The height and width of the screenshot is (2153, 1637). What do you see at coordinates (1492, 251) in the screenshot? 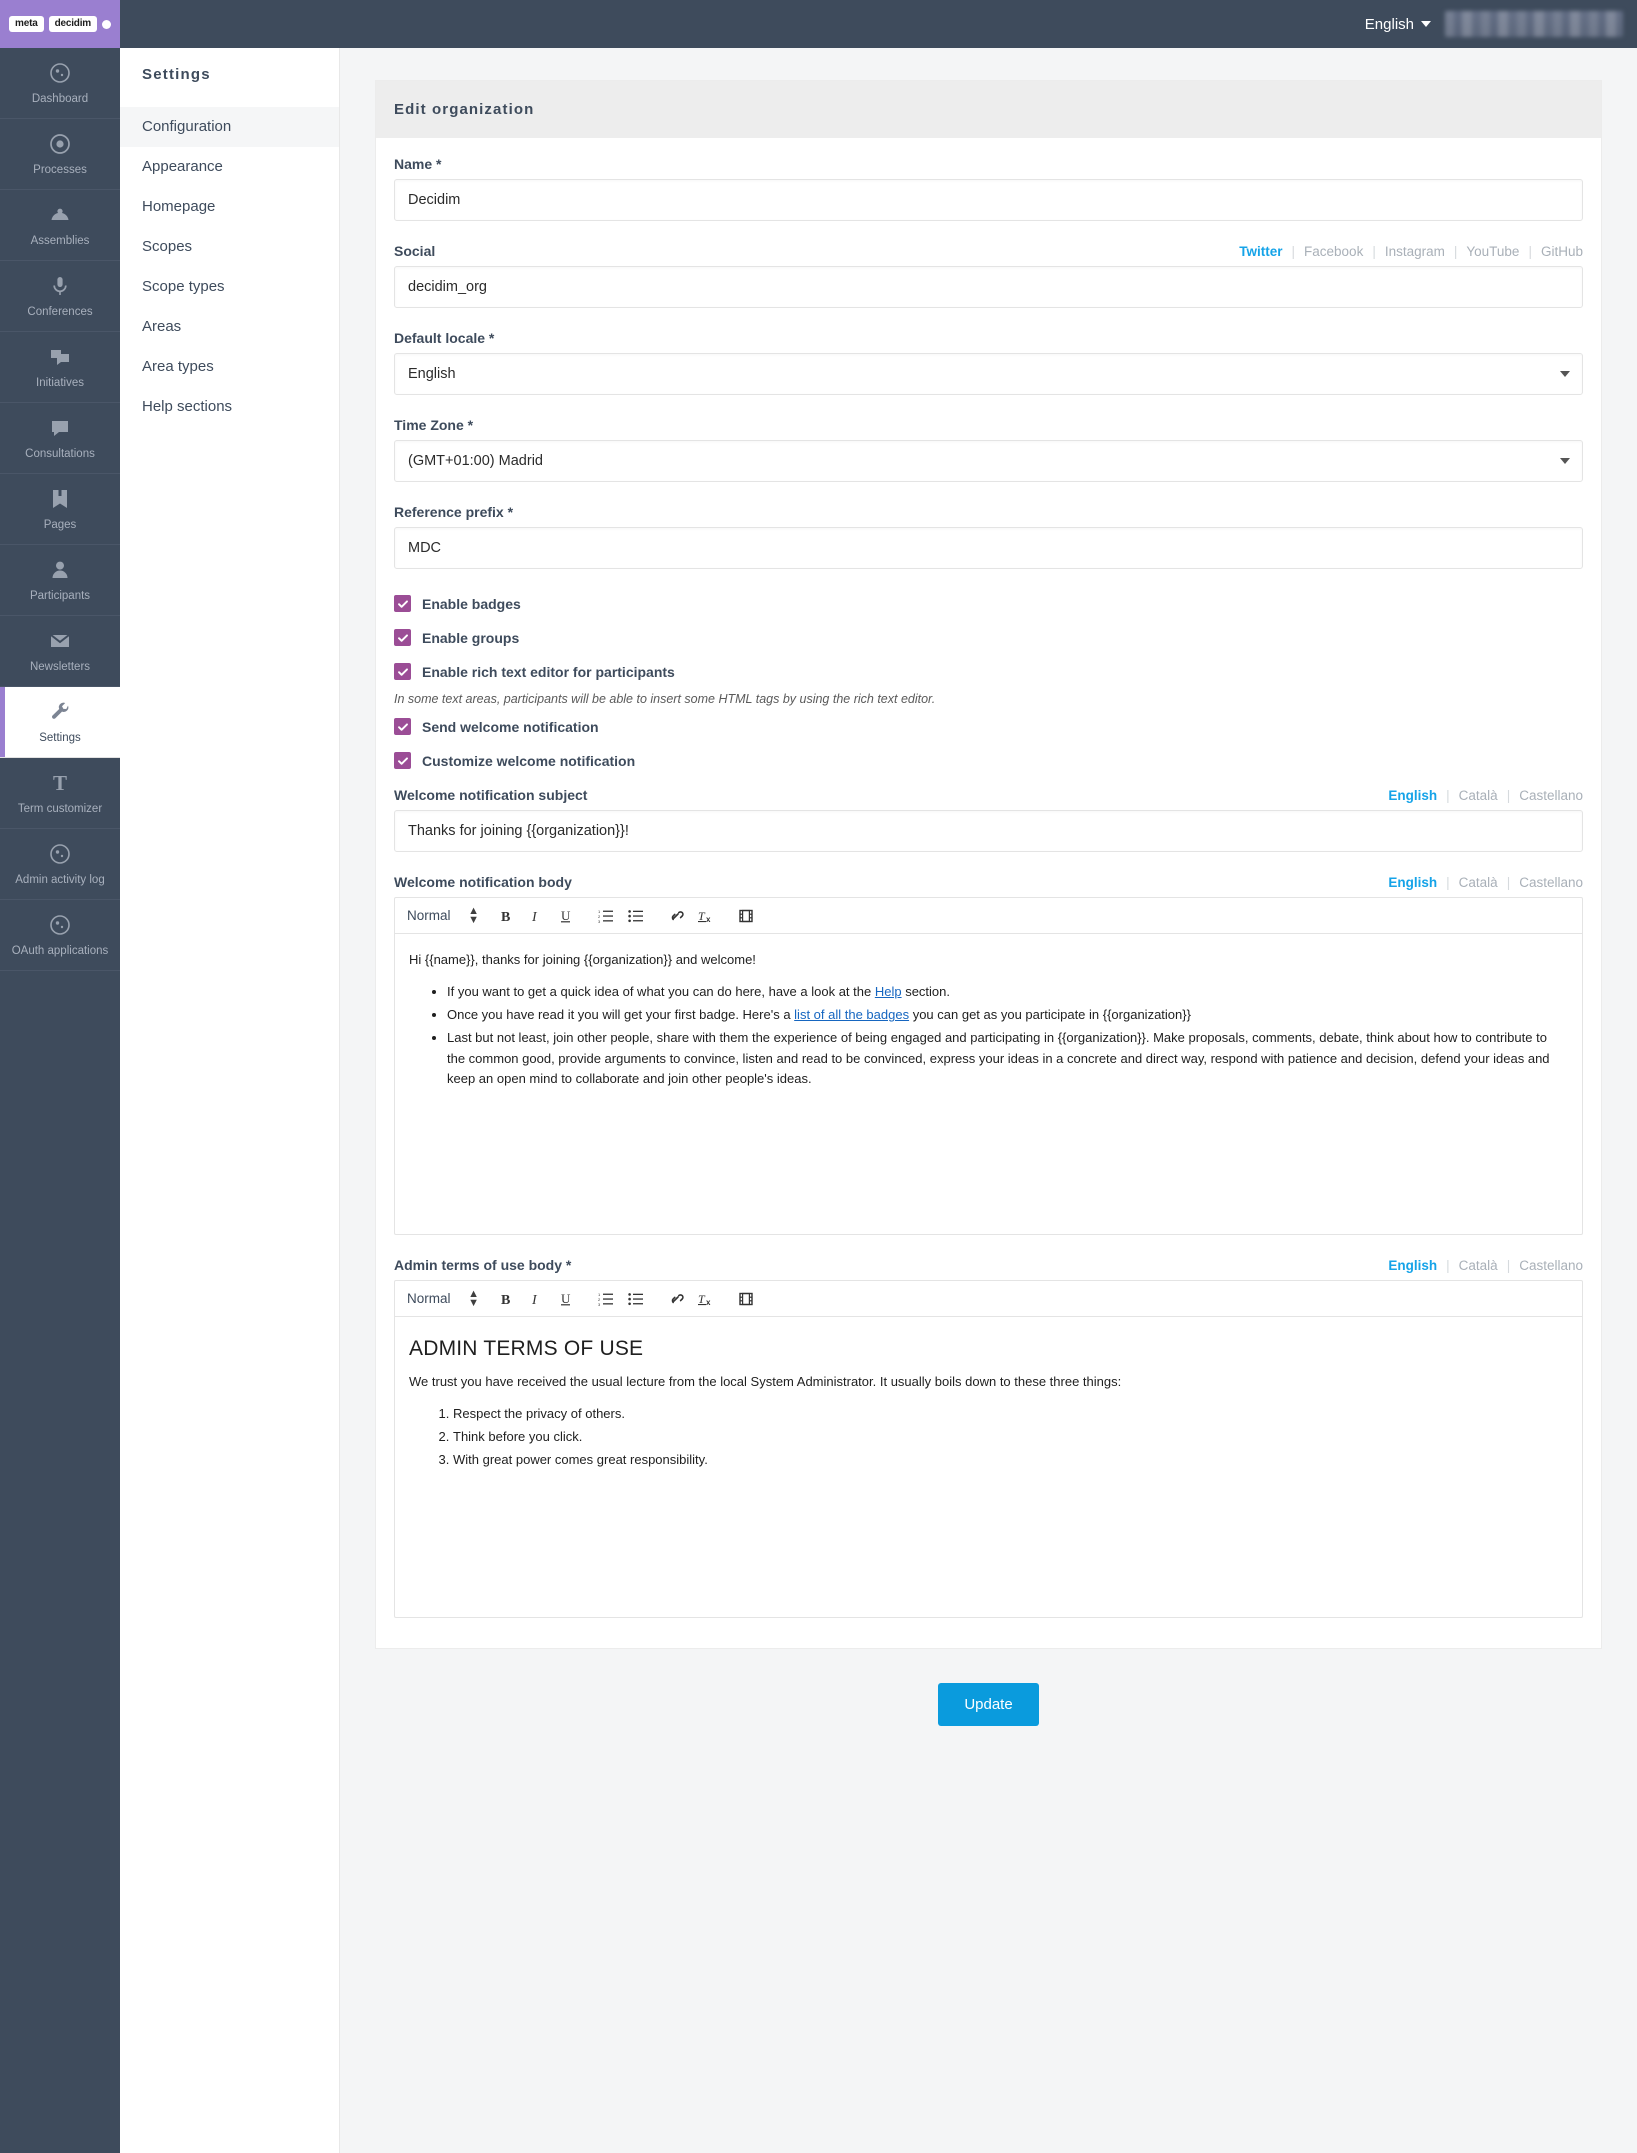
I see `social-tab-youtube: YouTube` at bounding box center [1492, 251].